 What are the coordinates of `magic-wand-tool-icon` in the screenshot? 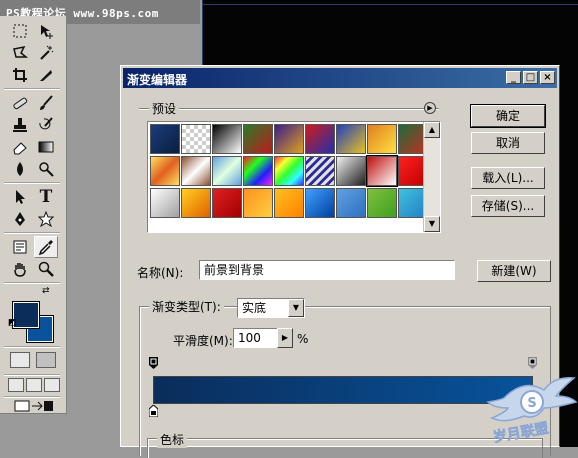 It's located at (46, 53).